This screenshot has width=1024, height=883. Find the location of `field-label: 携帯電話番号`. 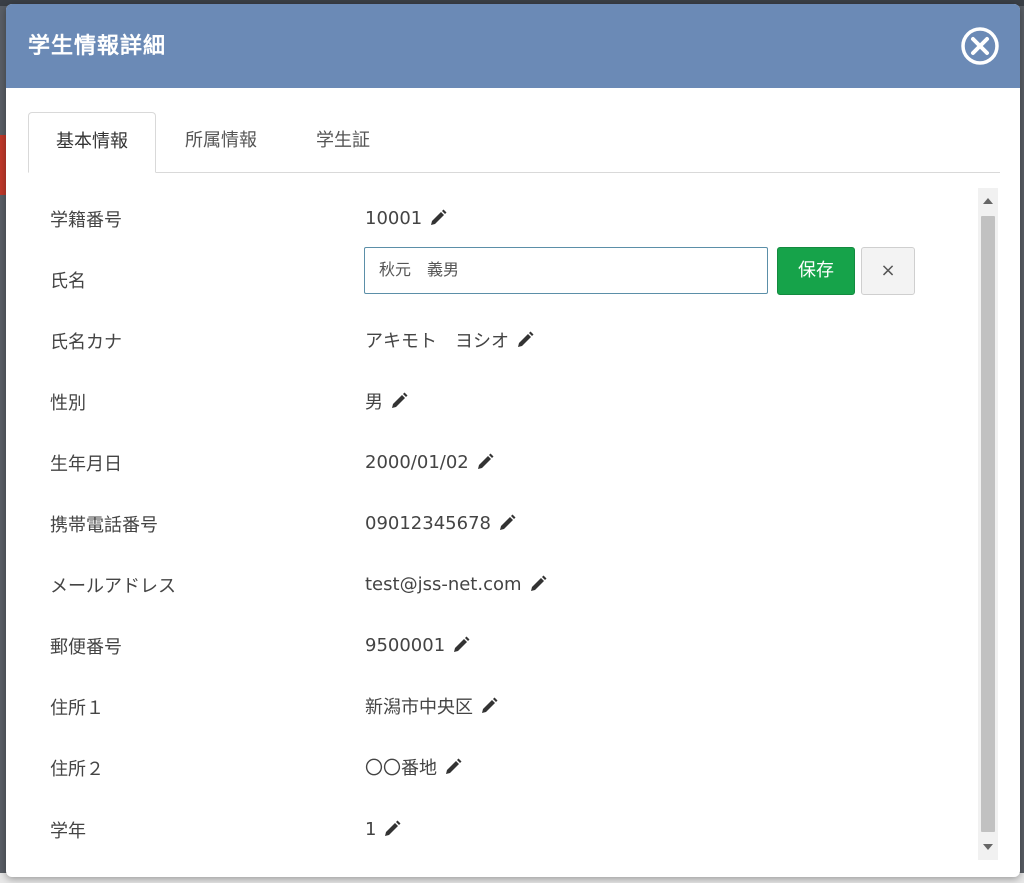

field-label: 携帯電話番号 is located at coordinates (104, 525).